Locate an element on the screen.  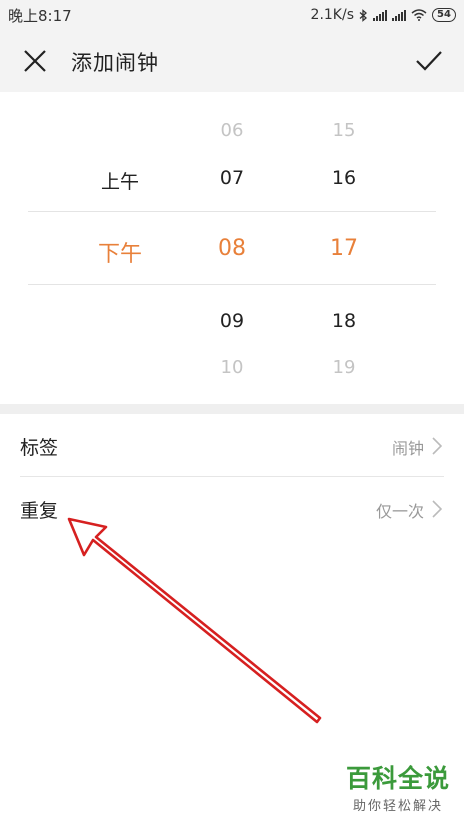
repeat-row-value: 仅一次 is located at coordinates (399, 511).